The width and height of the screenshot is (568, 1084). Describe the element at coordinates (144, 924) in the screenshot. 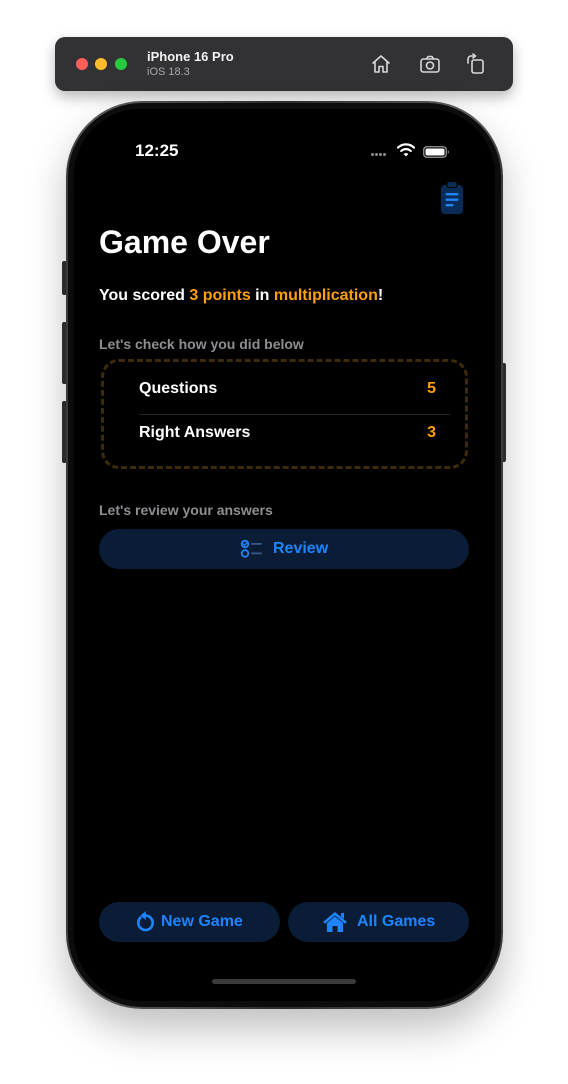

I see `restart-arrow-icon` at that location.